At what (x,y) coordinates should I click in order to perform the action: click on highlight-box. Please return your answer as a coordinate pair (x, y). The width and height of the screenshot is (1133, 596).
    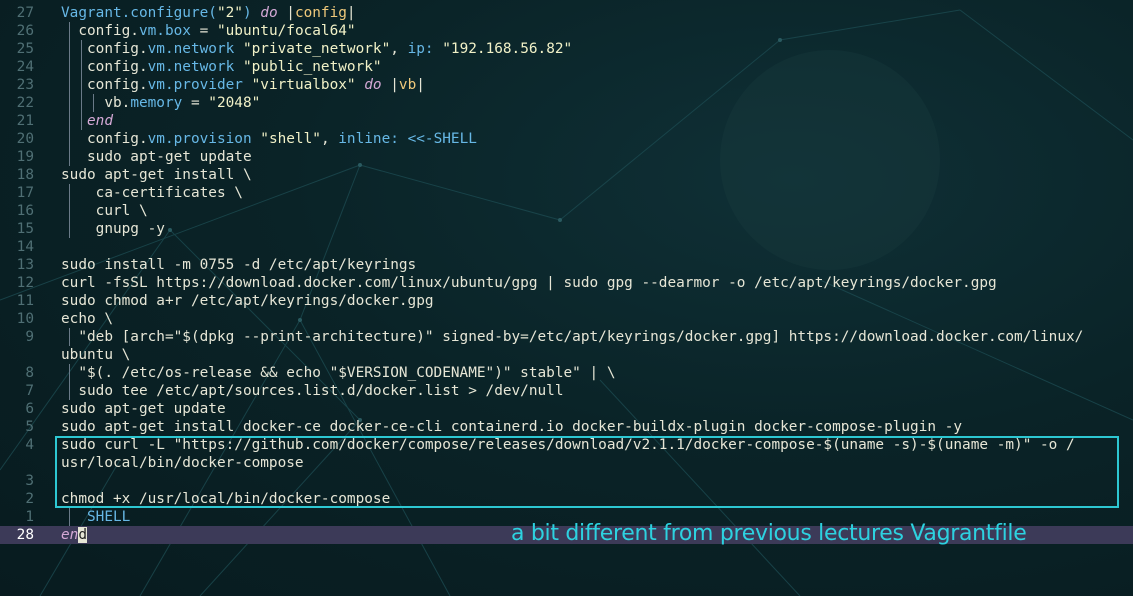
    Looking at the image, I should click on (587, 472).